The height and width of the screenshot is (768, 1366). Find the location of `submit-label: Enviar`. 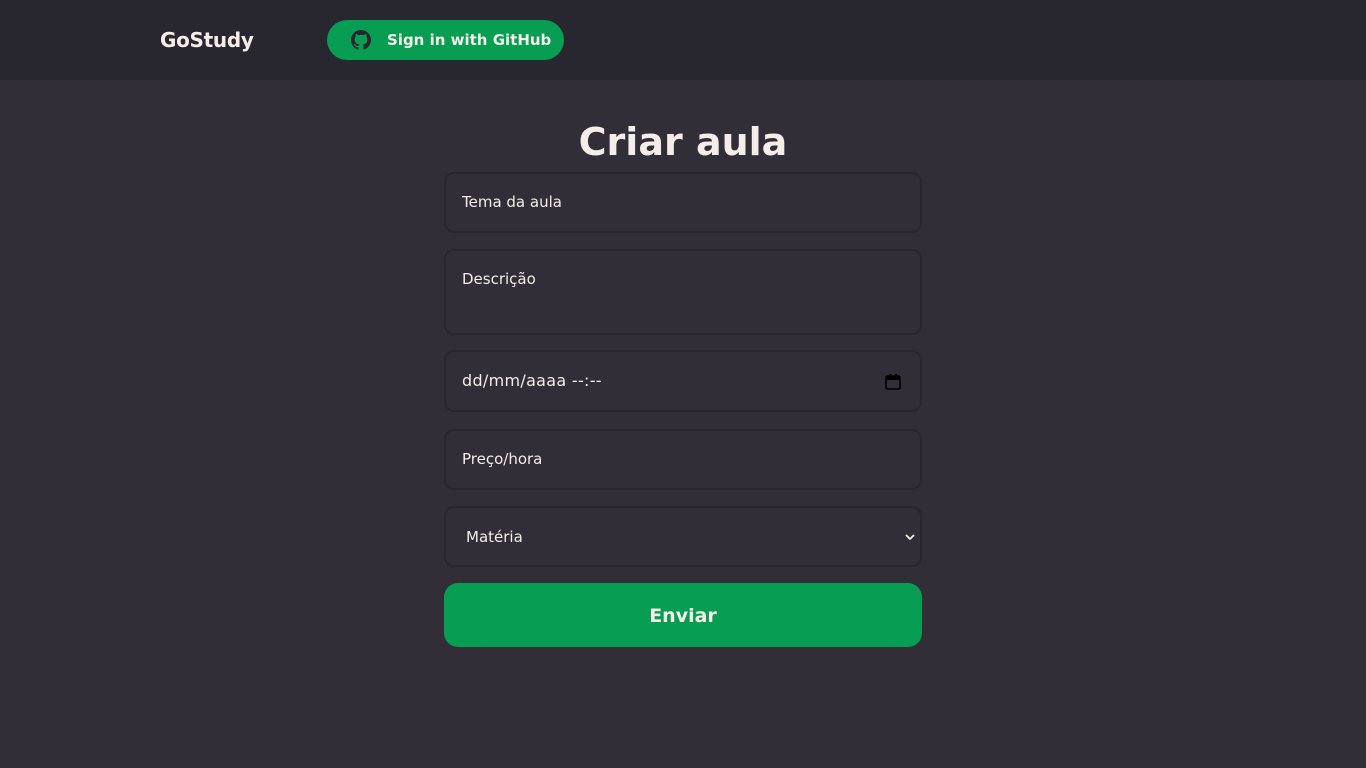

submit-label: Enviar is located at coordinates (683, 616).